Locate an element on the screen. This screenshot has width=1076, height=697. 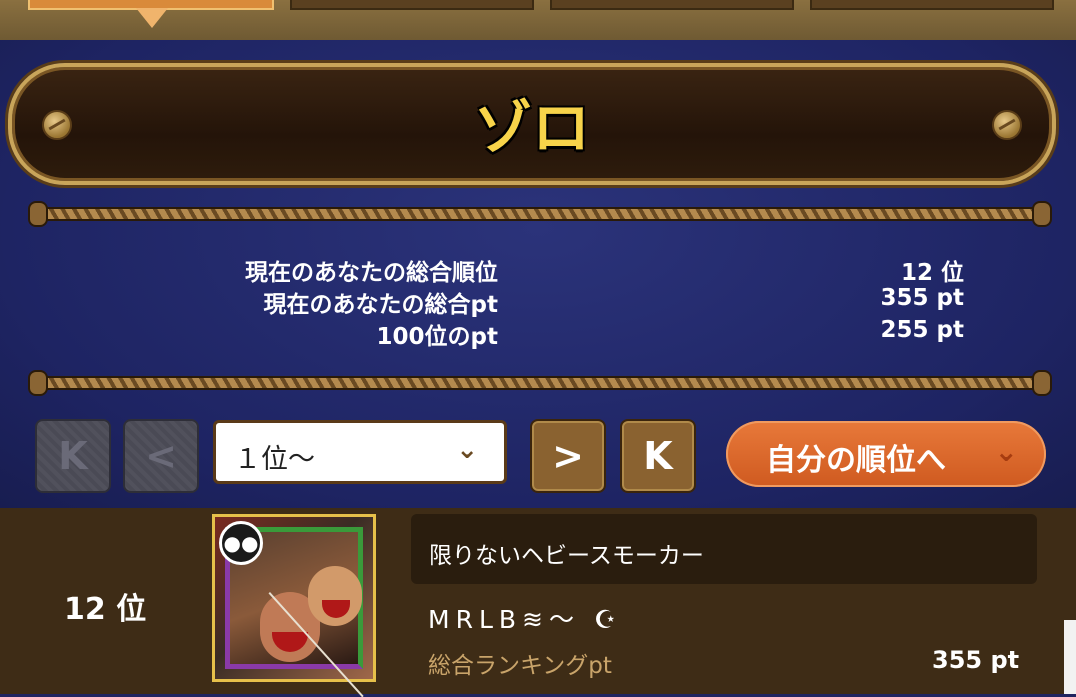
previous-page-icon: < is located at coordinates (161, 456).